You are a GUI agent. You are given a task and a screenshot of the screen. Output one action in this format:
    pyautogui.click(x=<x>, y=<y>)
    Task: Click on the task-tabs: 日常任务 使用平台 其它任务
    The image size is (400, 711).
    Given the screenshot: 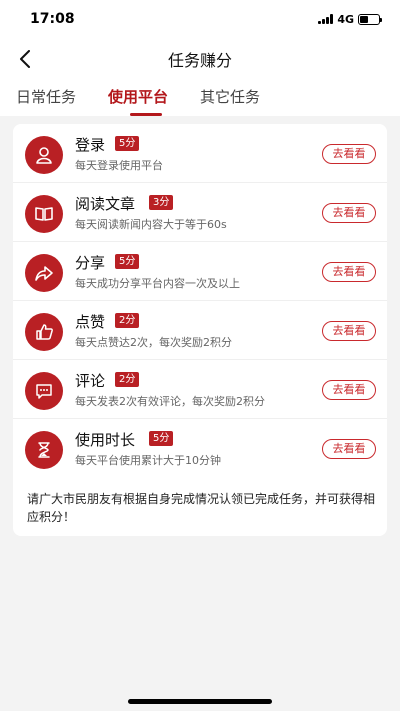 What is the action you would take?
    pyautogui.click(x=200, y=98)
    